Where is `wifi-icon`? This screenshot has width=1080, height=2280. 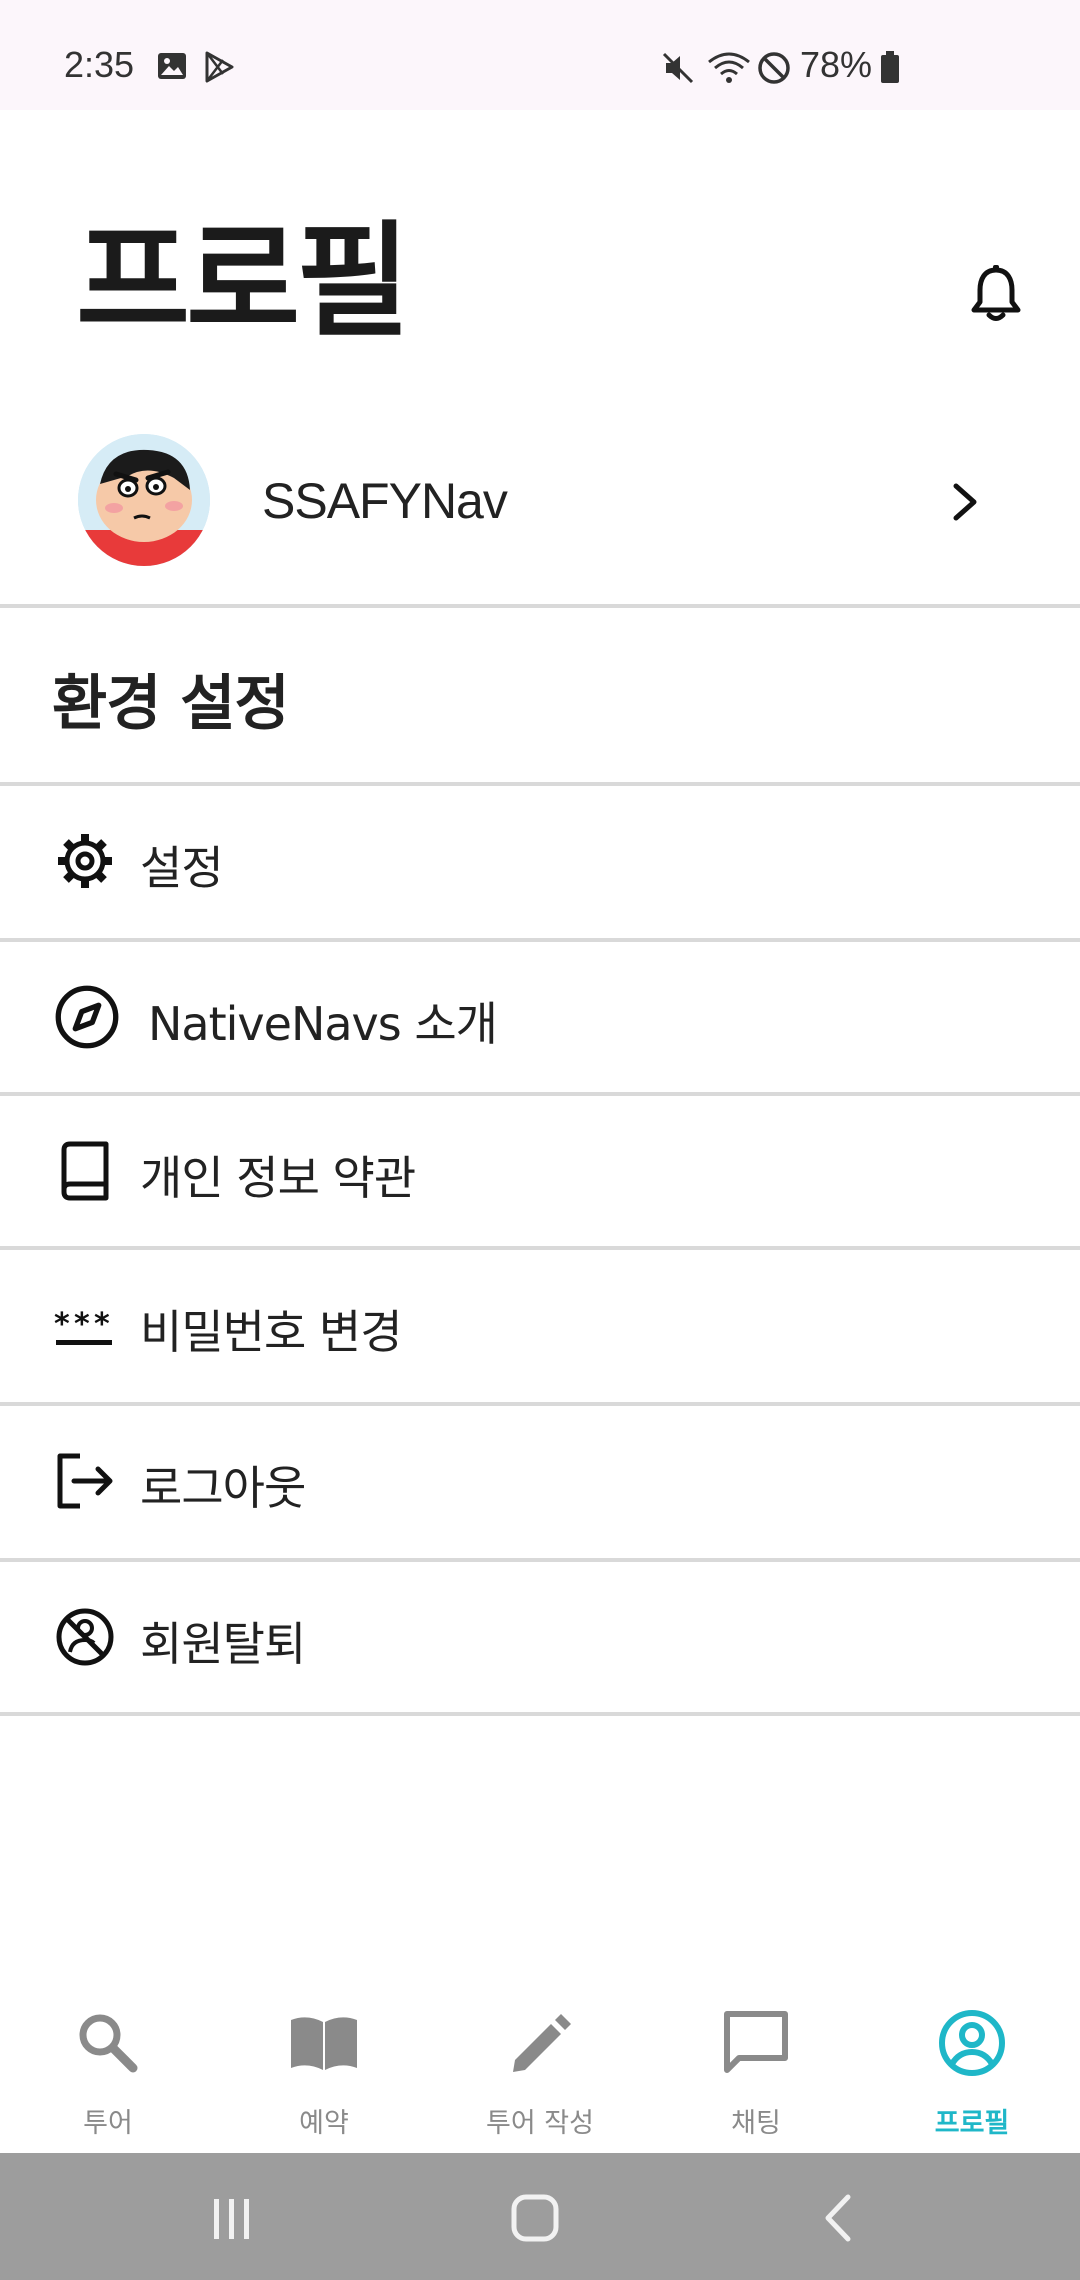 wifi-icon is located at coordinates (729, 67).